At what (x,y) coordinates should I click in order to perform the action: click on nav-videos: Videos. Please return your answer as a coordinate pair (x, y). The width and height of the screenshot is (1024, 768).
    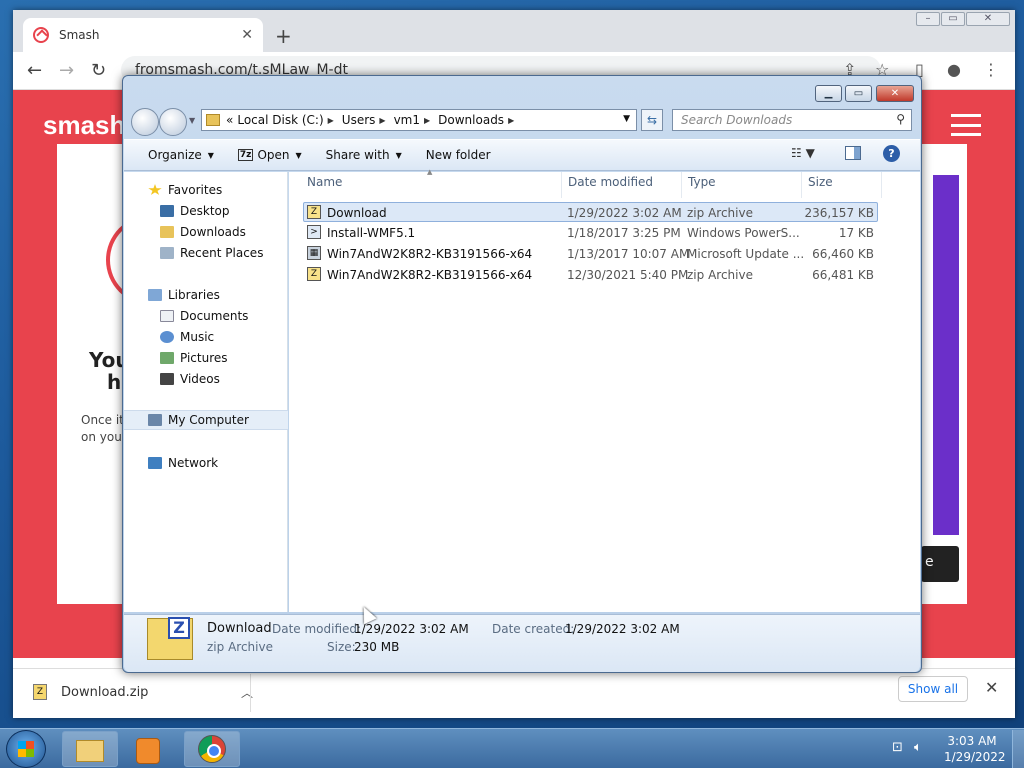
    Looking at the image, I should click on (190, 379).